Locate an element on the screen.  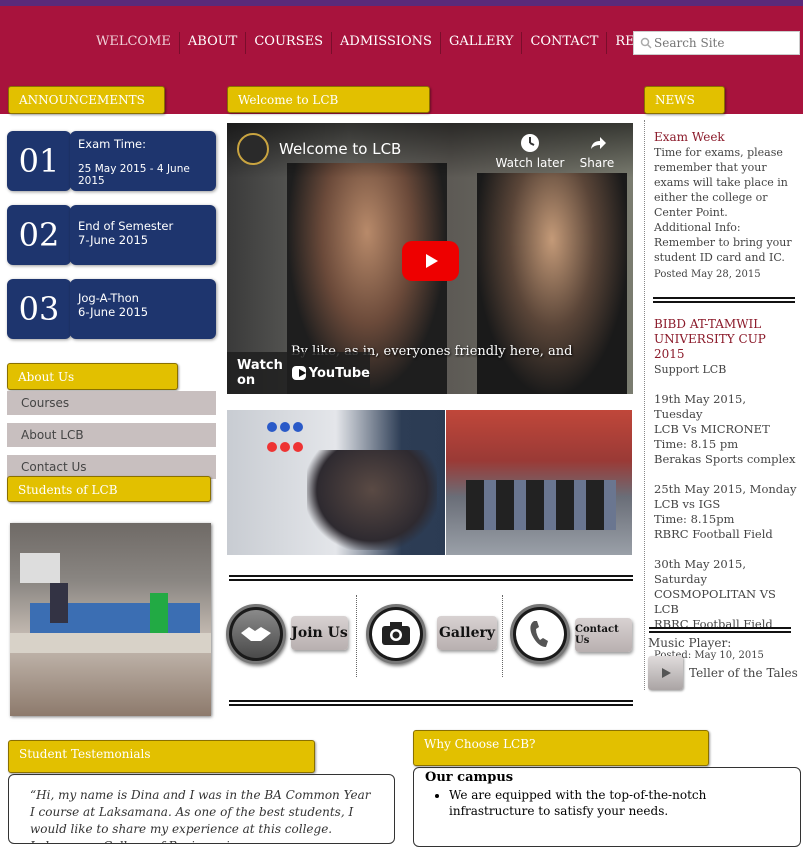
match-teams: LCB Vs MICRONET is located at coordinates (712, 429).